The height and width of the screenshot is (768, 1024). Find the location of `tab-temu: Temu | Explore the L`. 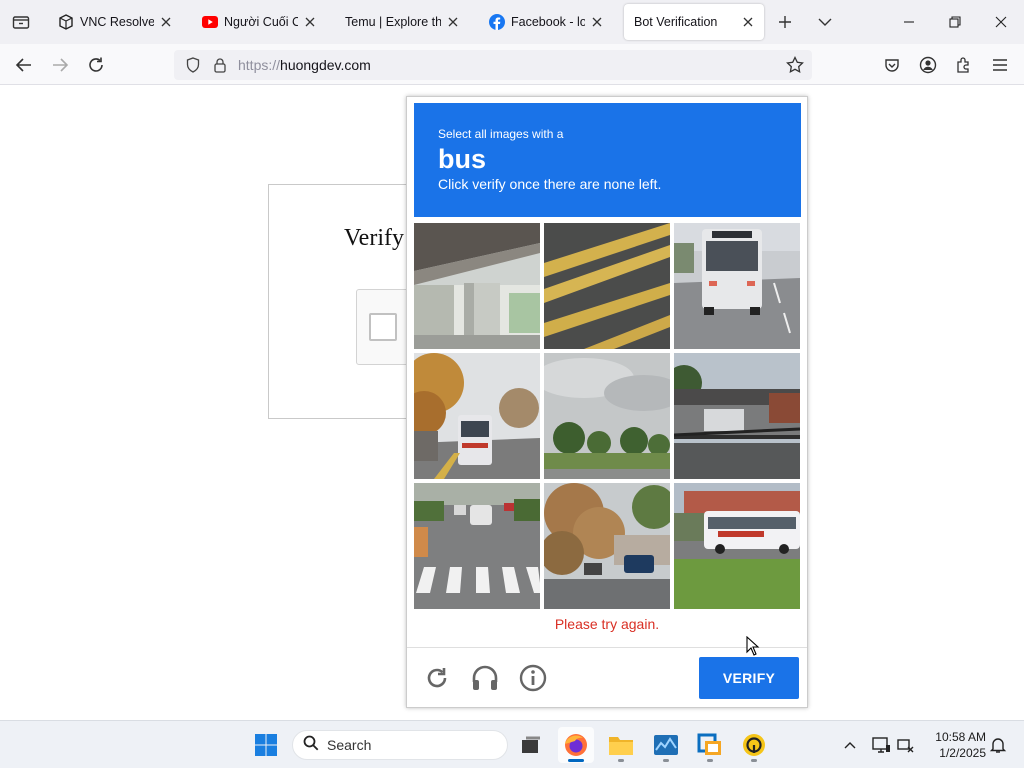

tab-temu: Temu | Explore the L is located at coordinates (403, 22).